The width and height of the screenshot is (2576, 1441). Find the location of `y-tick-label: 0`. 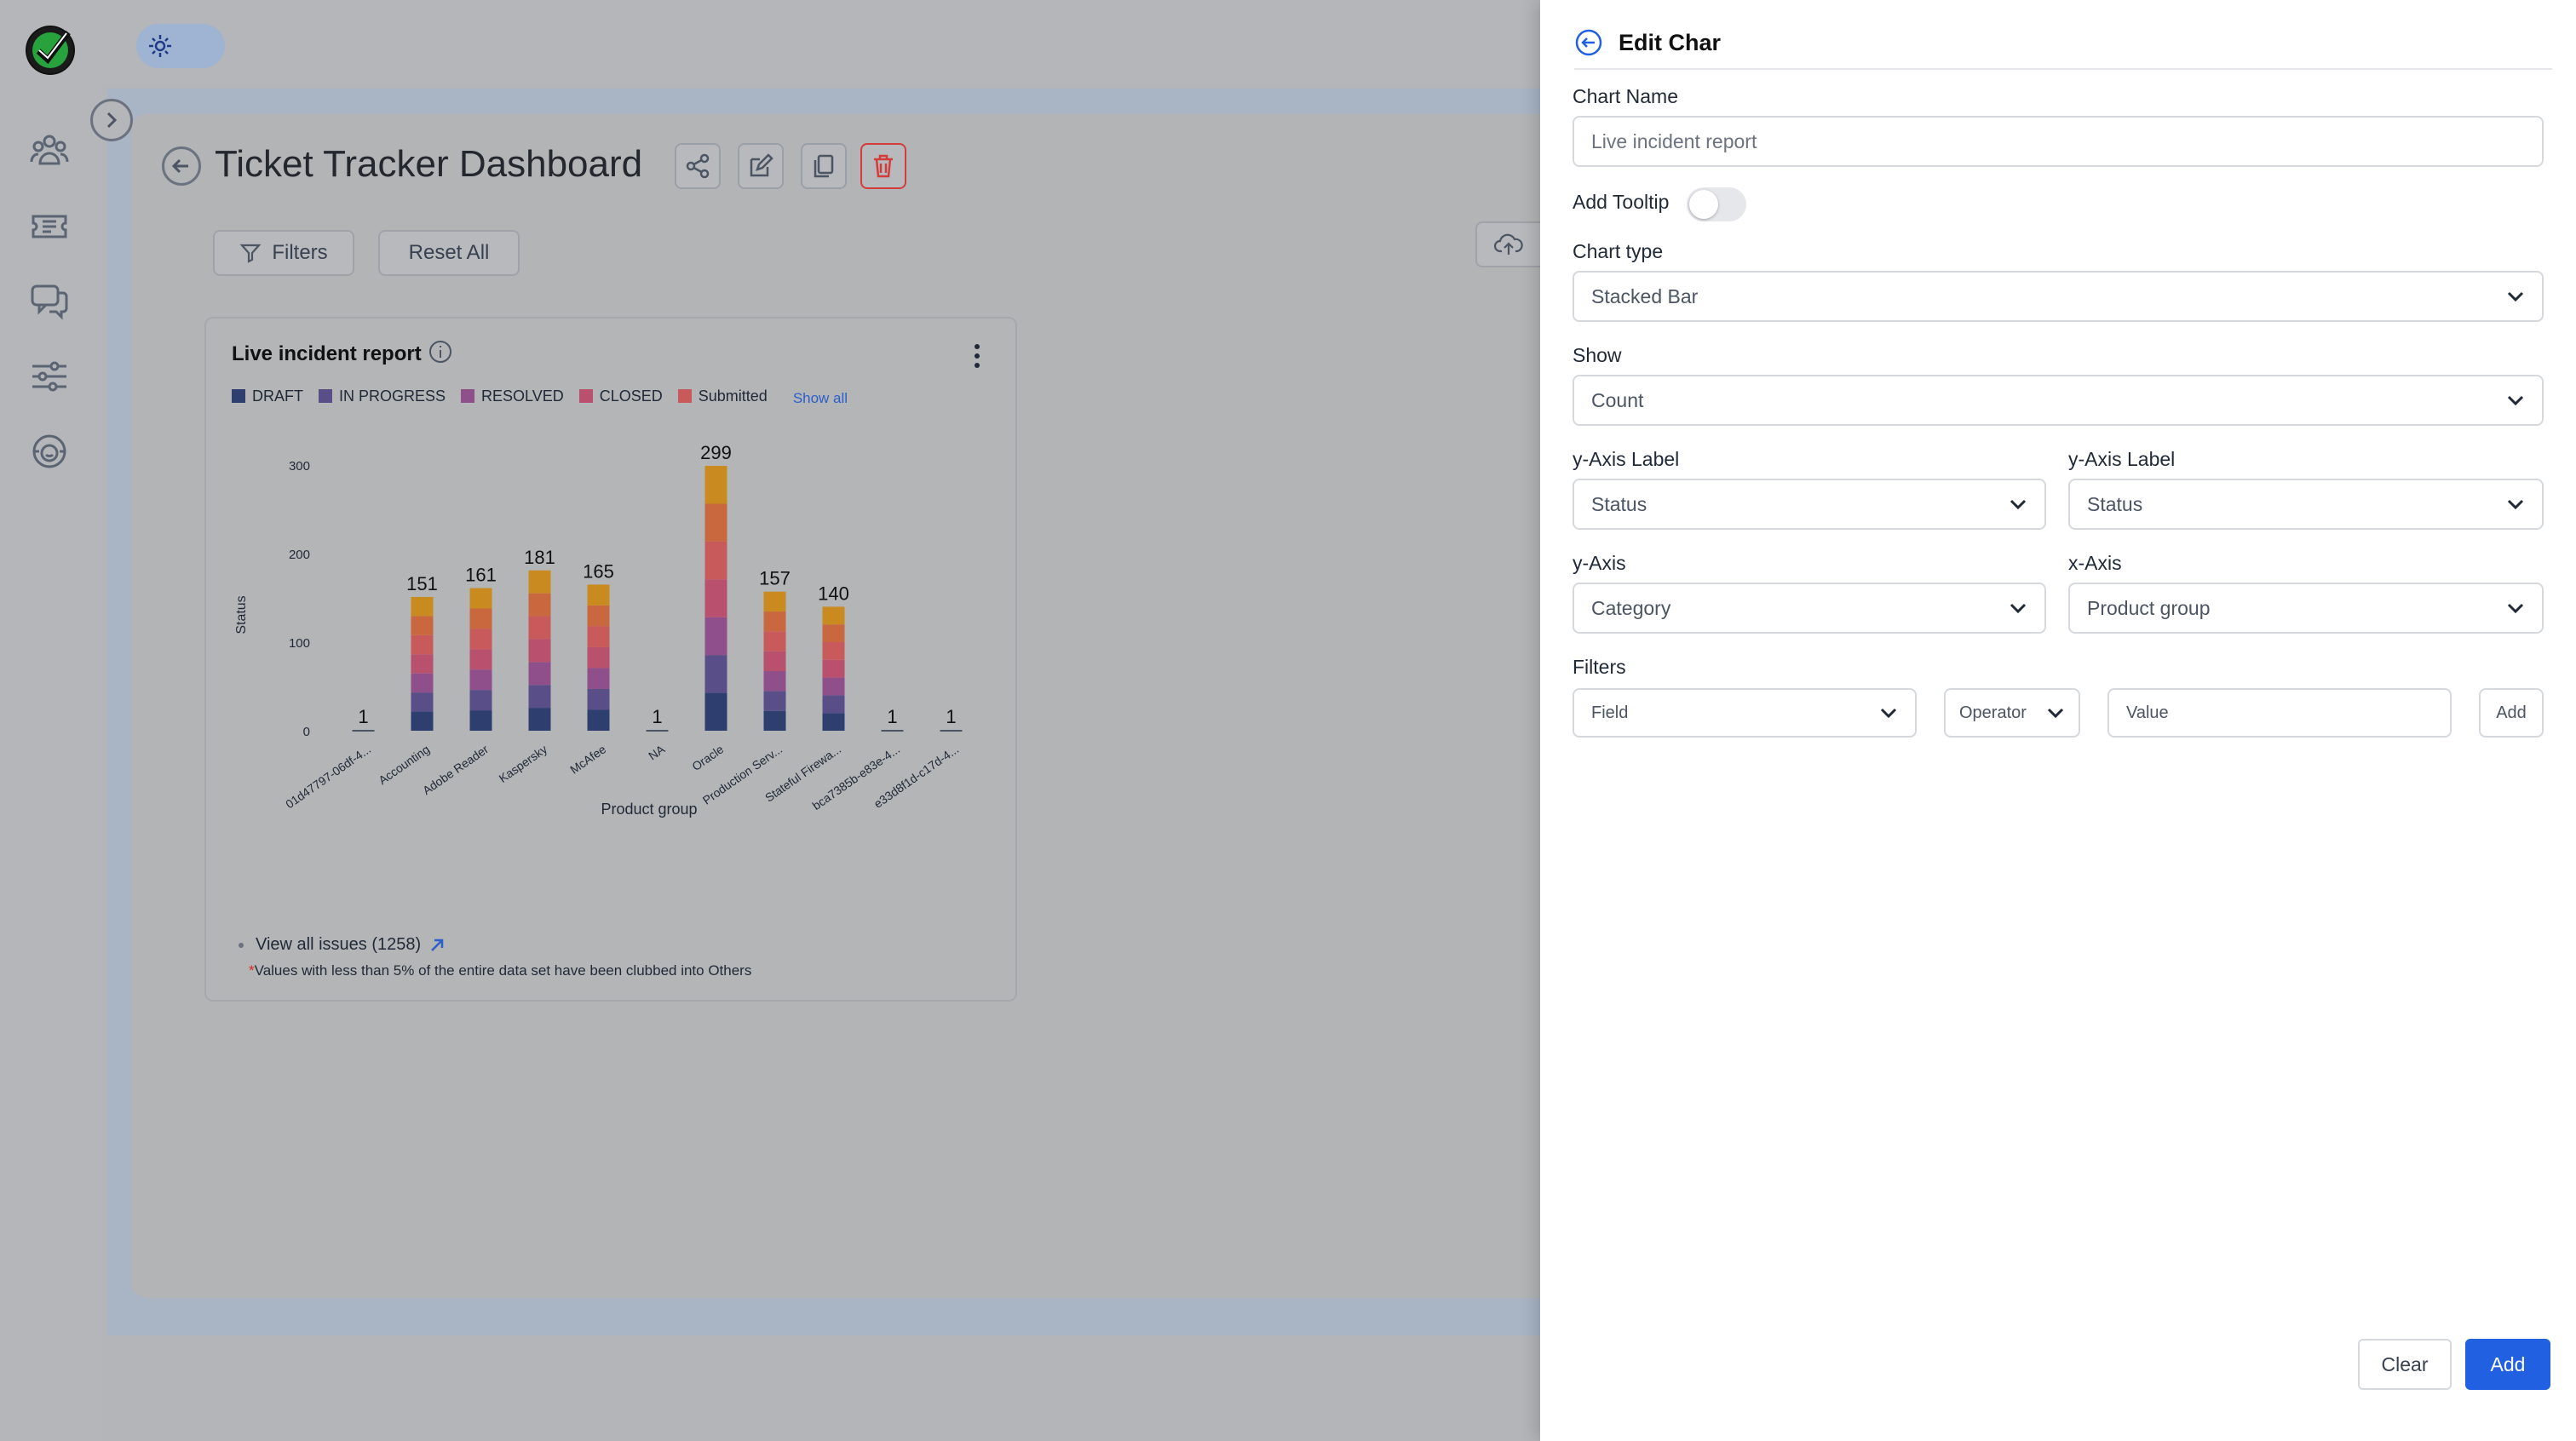

y-tick-label: 0 is located at coordinates (307, 732).